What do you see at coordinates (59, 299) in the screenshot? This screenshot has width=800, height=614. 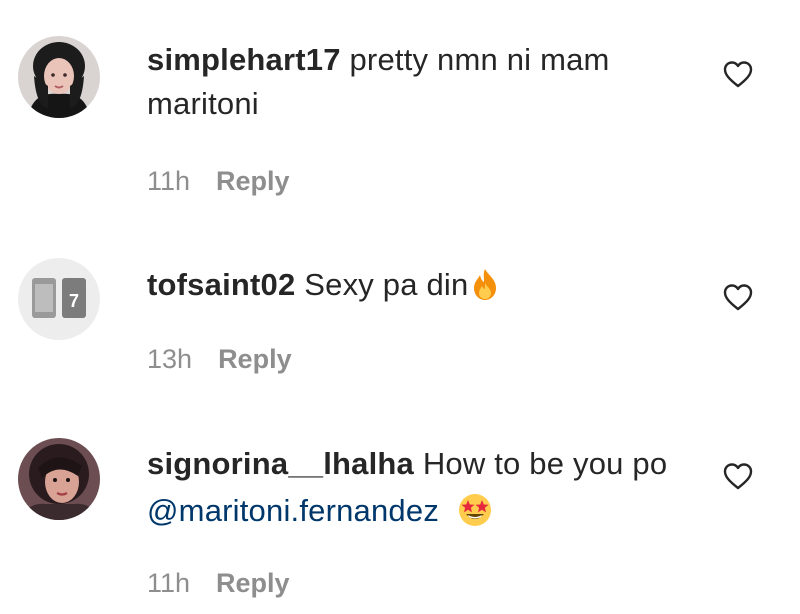 I see `avatar: 7` at bounding box center [59, 299].